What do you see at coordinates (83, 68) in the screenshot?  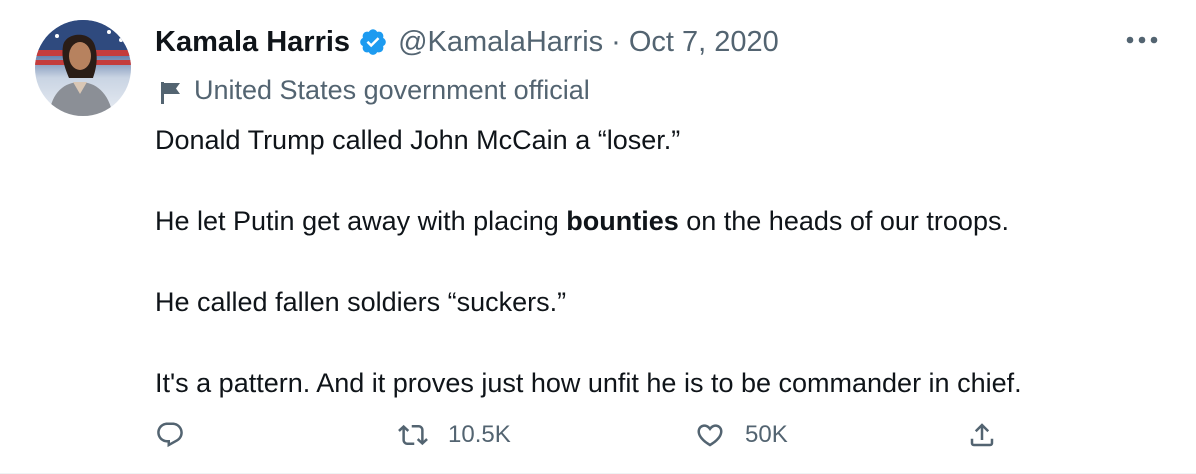 I see `avatar` at bounding box center [83, 68].